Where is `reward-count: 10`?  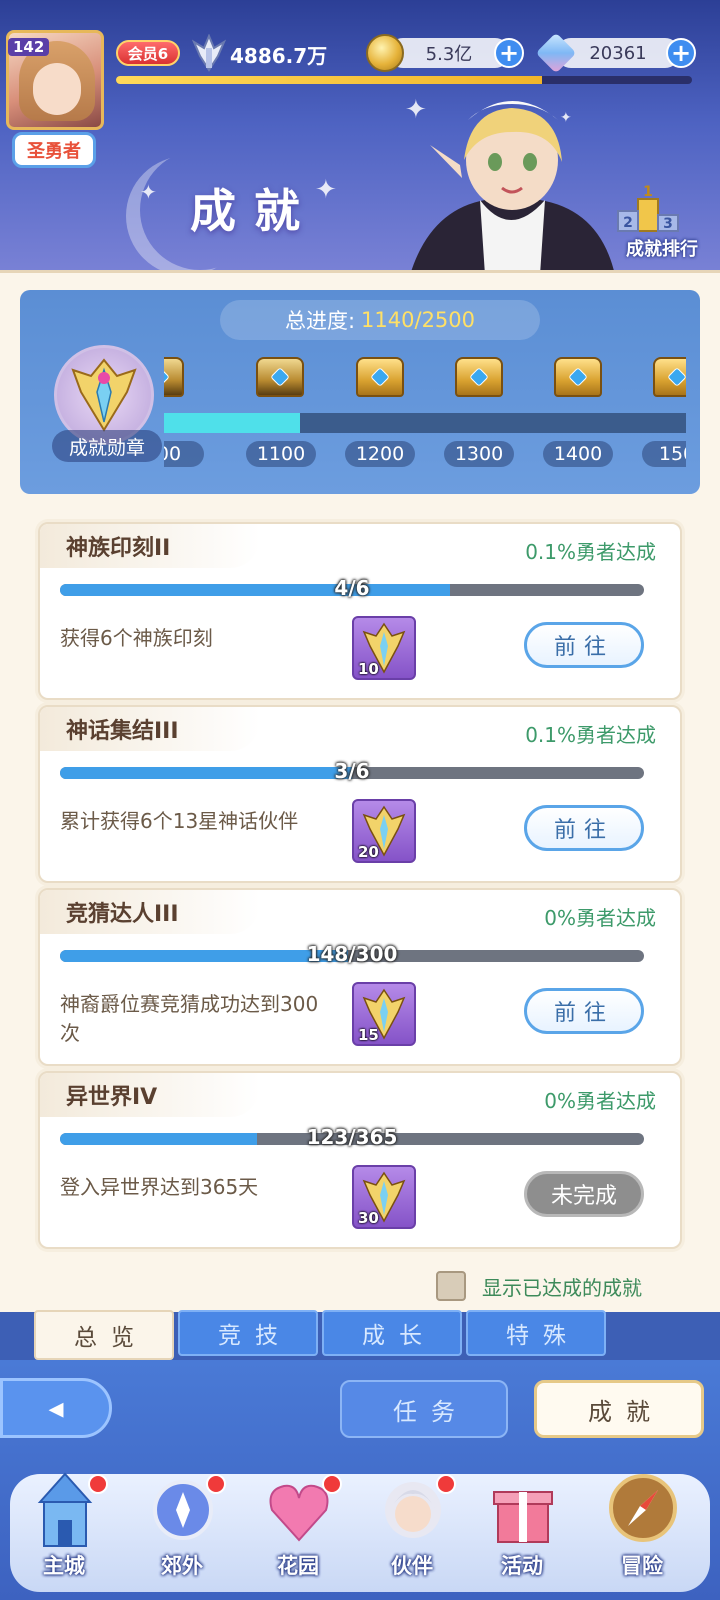 reward-count: 10 is located at coordinates (368, 669).